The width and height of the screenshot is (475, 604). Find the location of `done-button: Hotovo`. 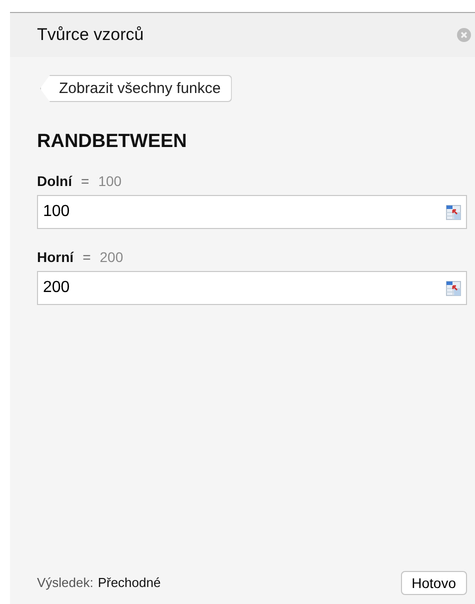

done-button: Hotovo is located at coordinates (433, 583).